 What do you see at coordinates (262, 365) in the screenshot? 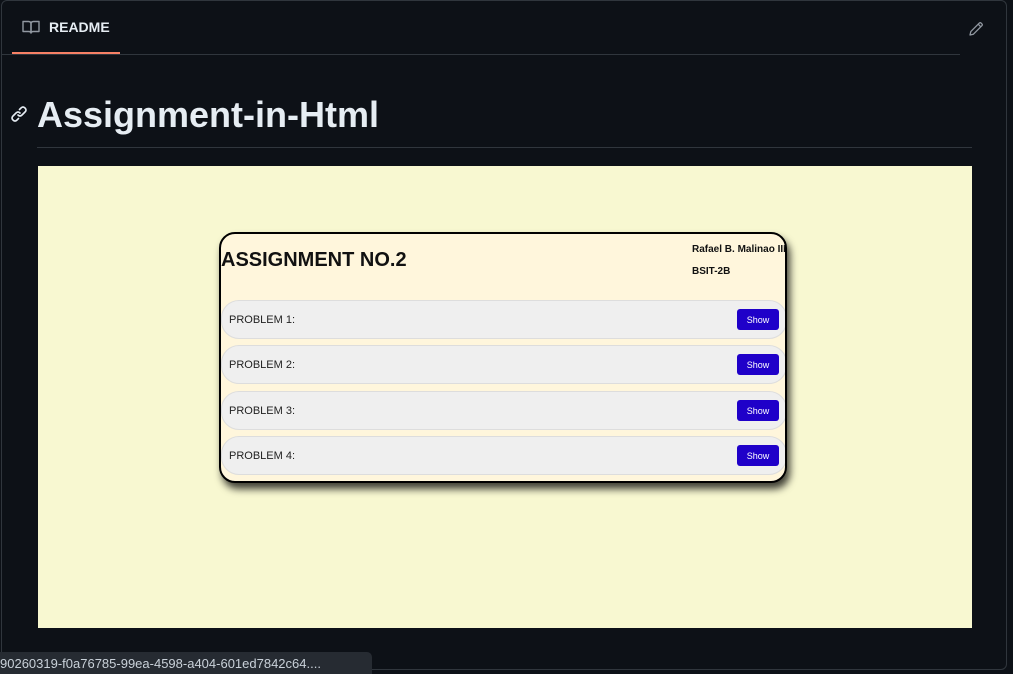
I see `problem-label: PROBLEM 2:` at bounding box center [262, 365].